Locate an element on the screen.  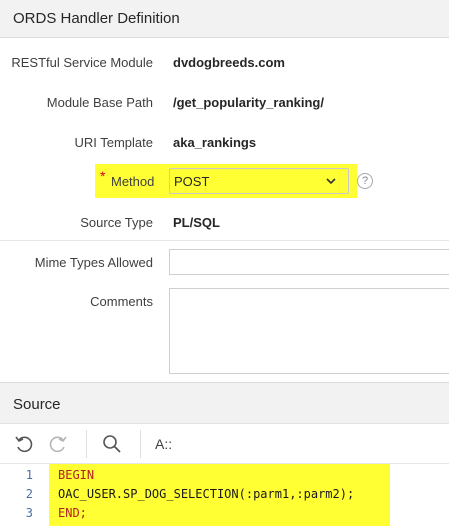
line-number: 1 is located at coordinates (29, 475).